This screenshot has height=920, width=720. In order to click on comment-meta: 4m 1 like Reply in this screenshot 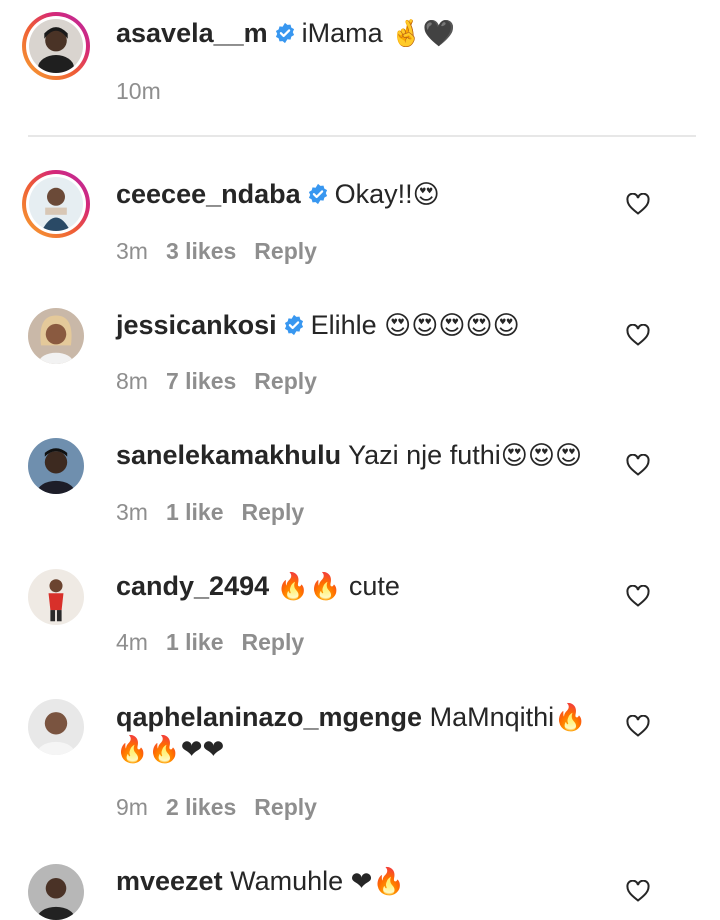, I will do `click(219, 642)`.